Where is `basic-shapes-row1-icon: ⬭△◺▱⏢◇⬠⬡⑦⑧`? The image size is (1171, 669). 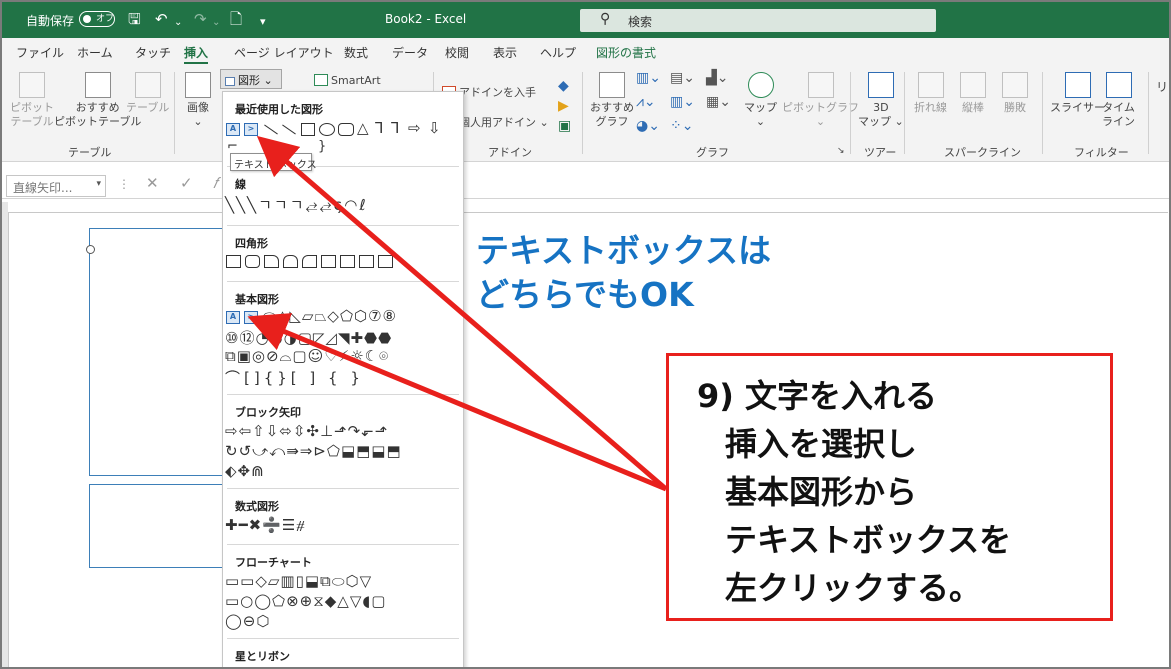 basic-shapes-row1-icon: ⬭△◺▱⏢◇⬠⬡⑦⑧ is located at coordinates (330, 316).